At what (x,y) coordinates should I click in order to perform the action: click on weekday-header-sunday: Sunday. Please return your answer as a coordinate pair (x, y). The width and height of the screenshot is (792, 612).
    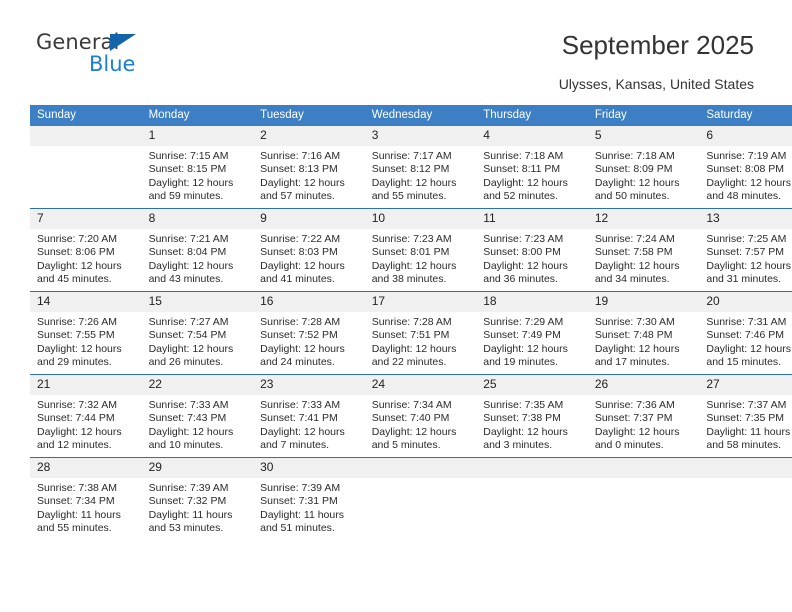
    Looking at the image, I should click on (86, 115).